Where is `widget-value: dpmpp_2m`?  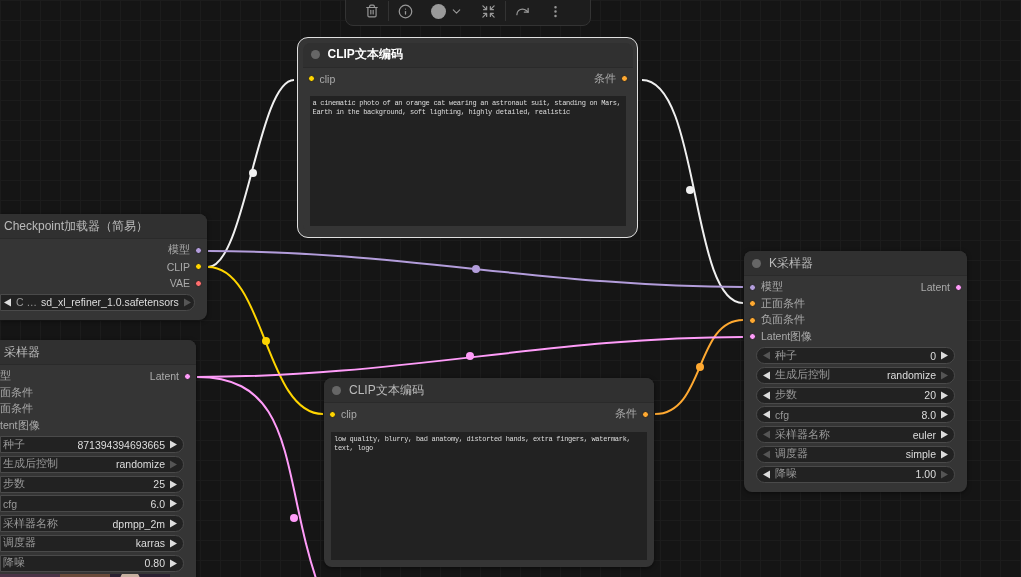
widget-value: dpmpp_2m is located at coordinates (138, 523).